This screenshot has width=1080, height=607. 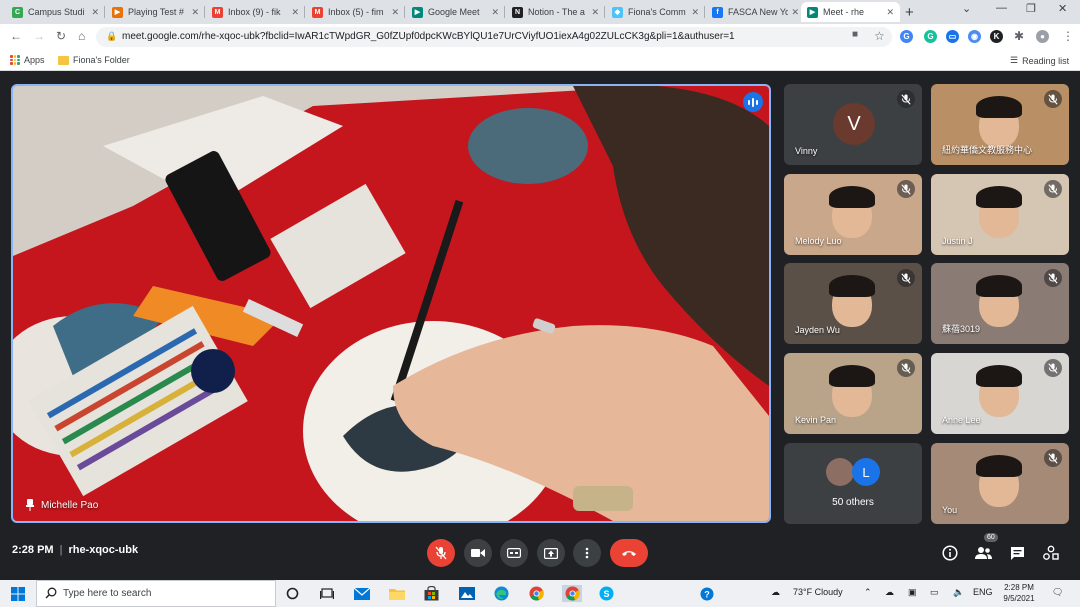 I want to click on participant-tile: V Vinny, so click(x=853, y=124).